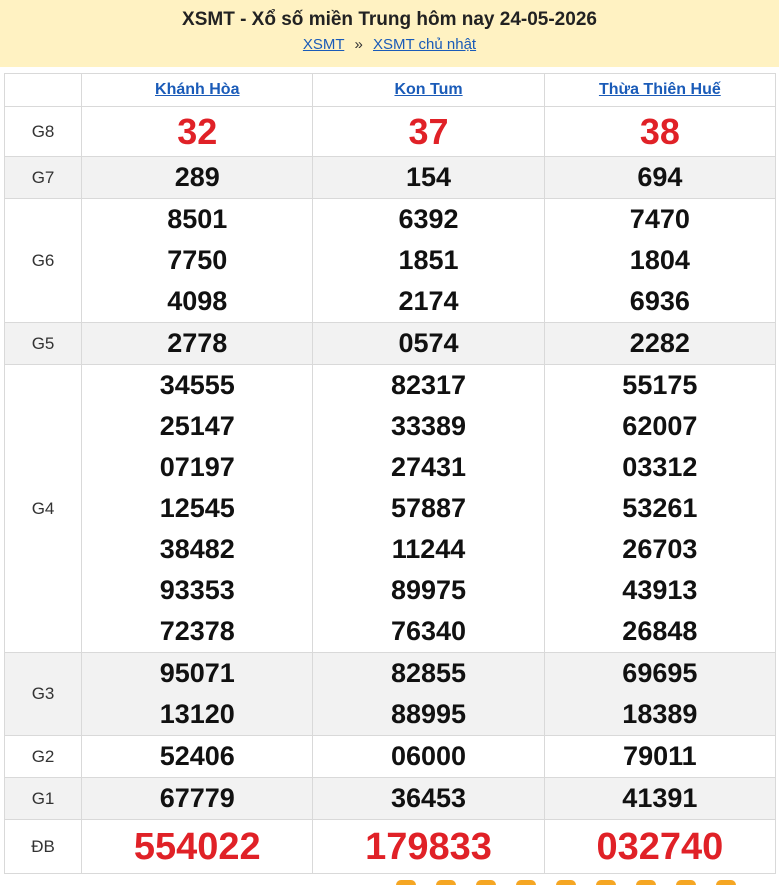  I want to click on prize-number: 2174, so click(428, 301).